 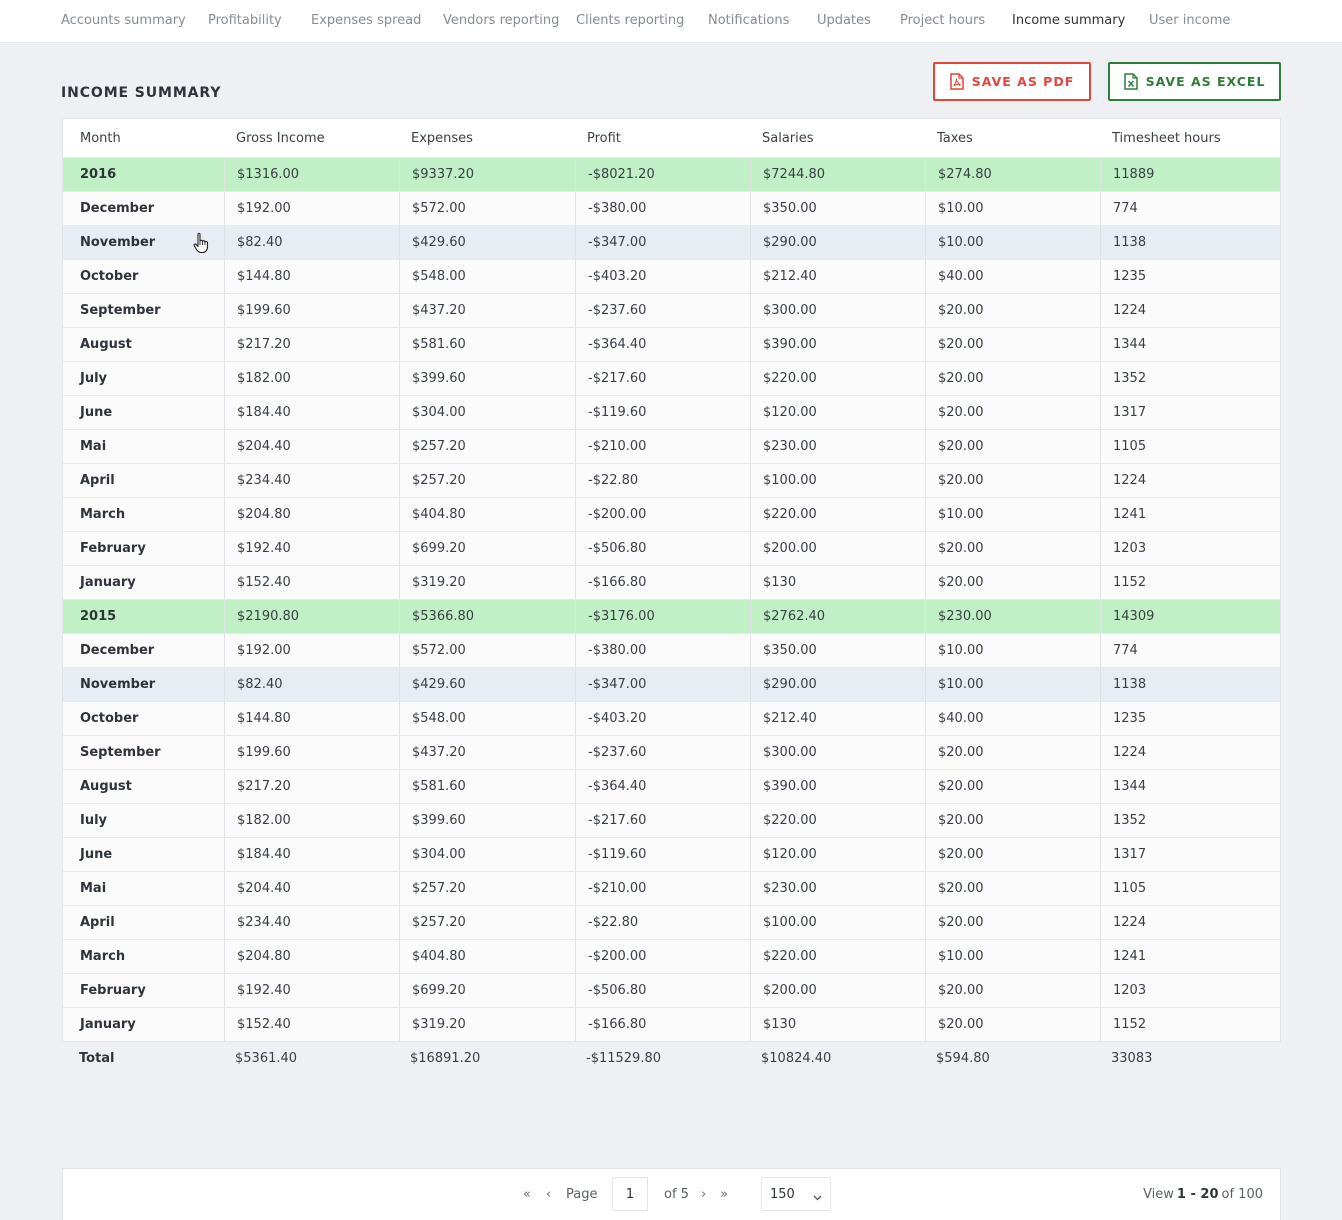 What do you see at coordinates (773, 582) in the screenshot?
I see `cell-salaries: $130` at bounding box center [773, 582].